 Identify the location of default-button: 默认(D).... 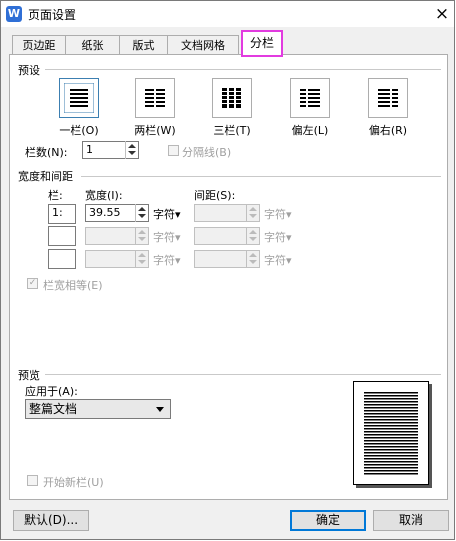
(51, 520).